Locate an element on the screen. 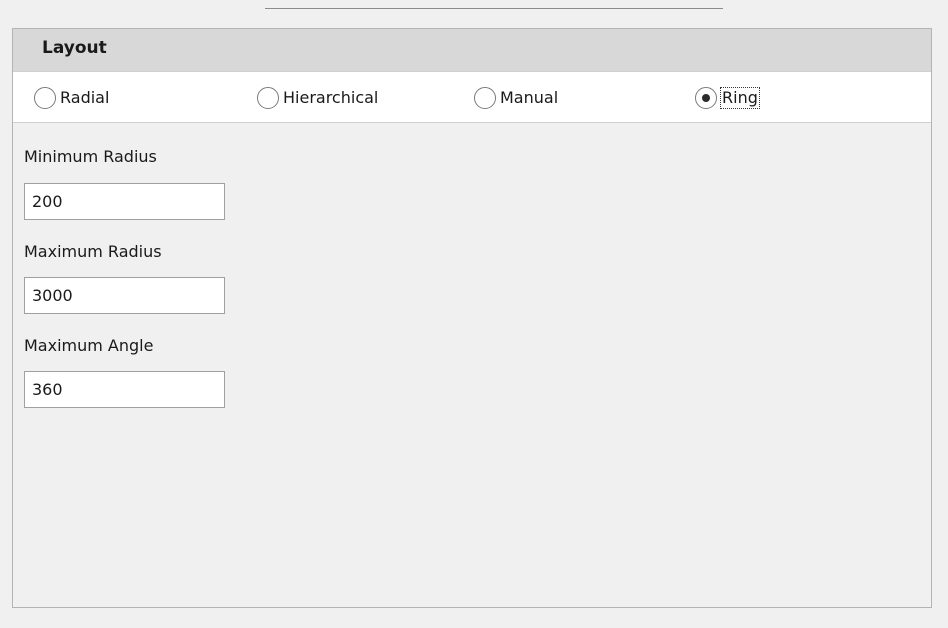 The image size is (948, 628). radio-radial-label: Radial is located at coordinates (84, 98).